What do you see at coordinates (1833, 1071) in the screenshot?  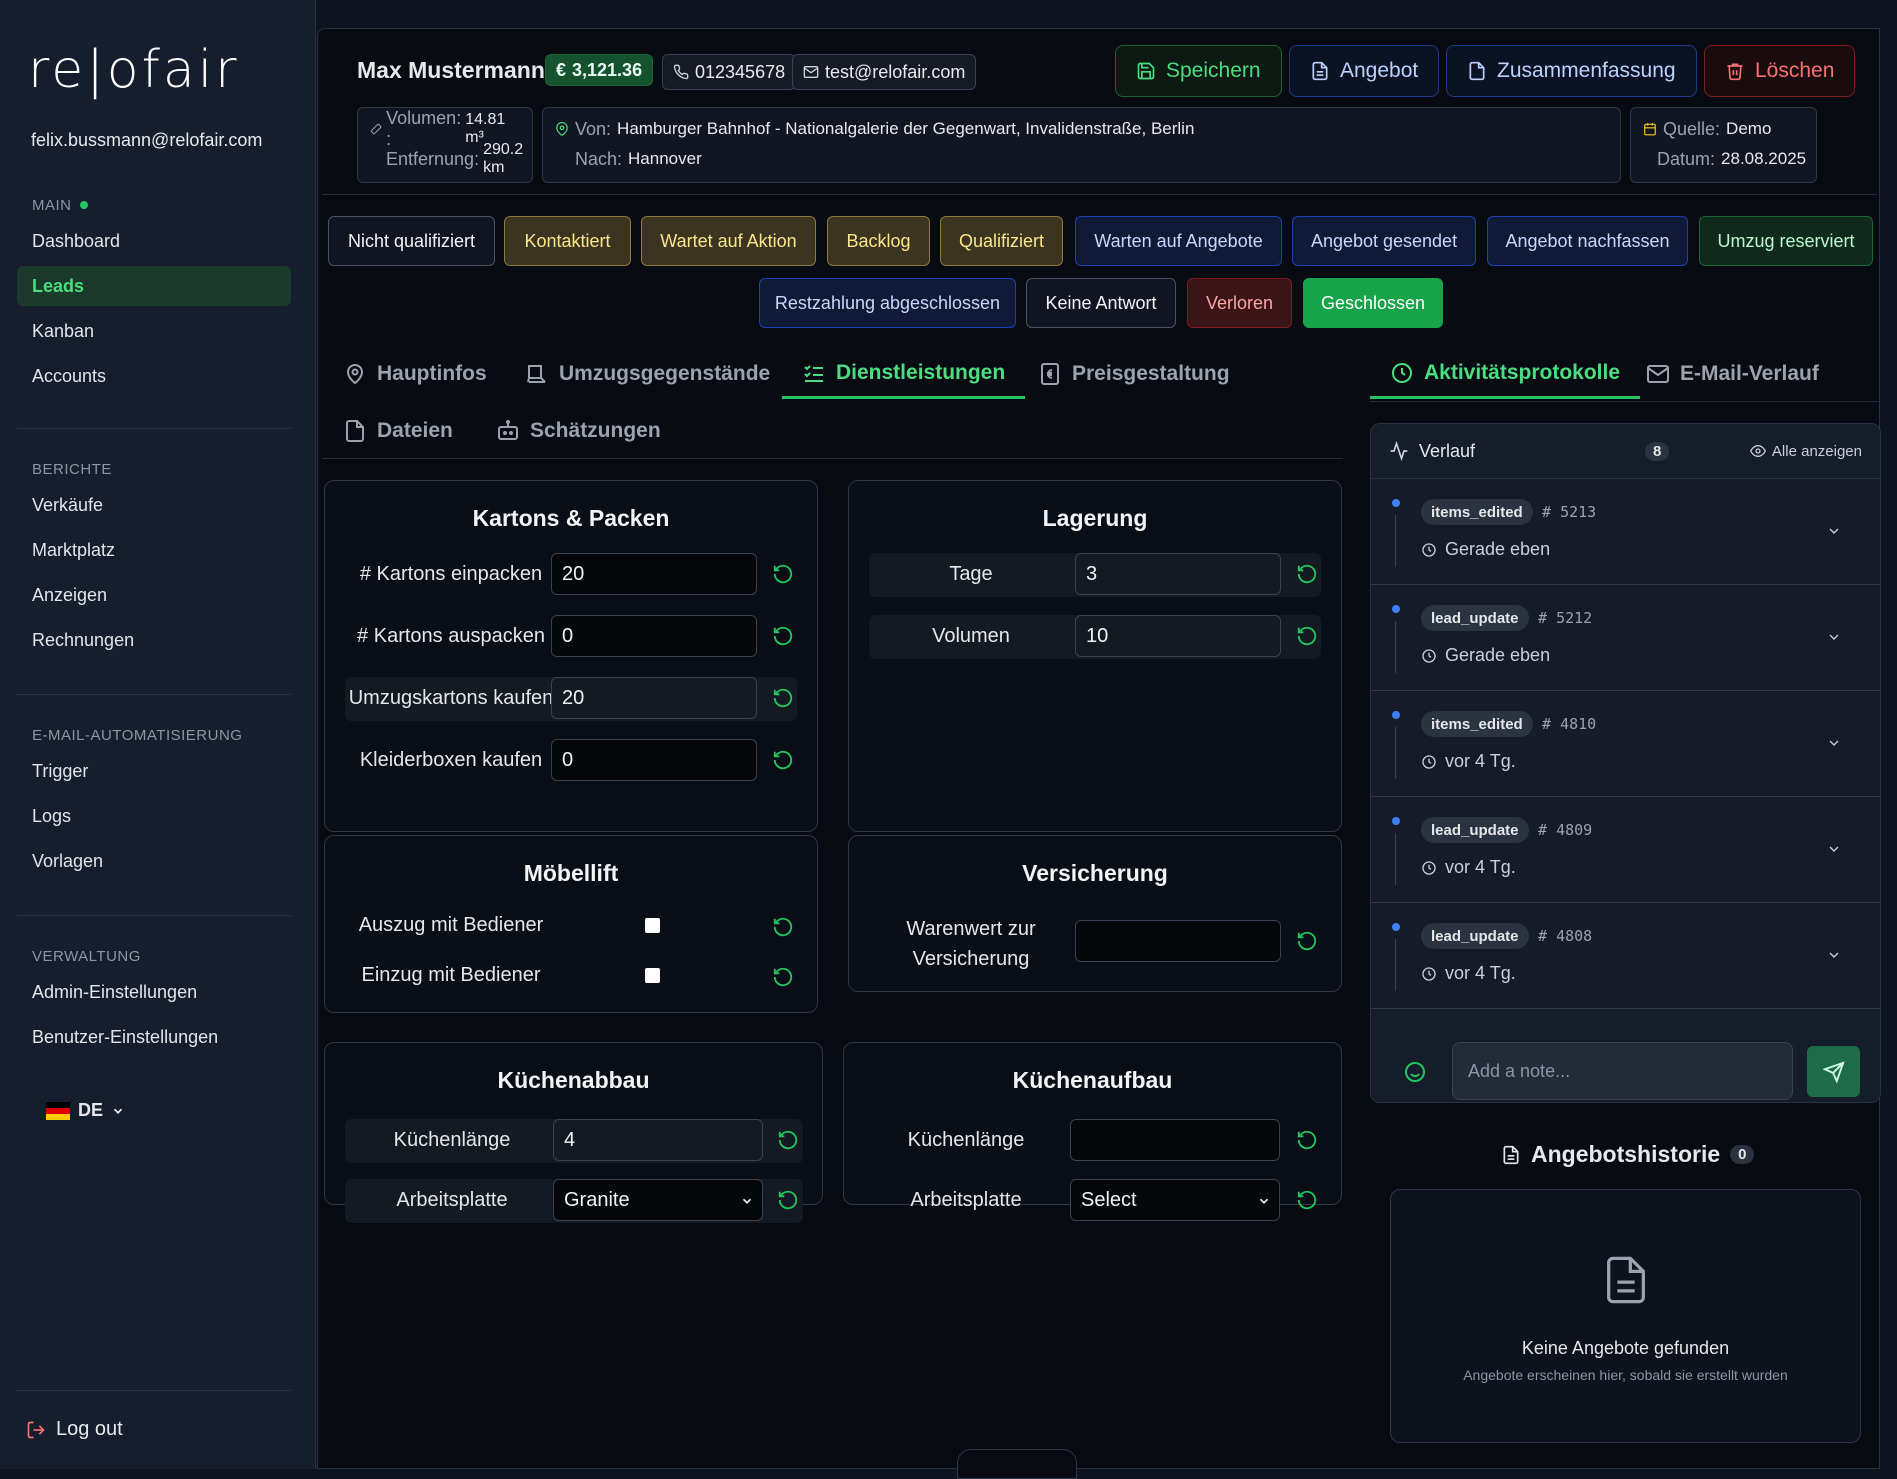 I see `send-note-button` at bounding box center [1833, 1071].